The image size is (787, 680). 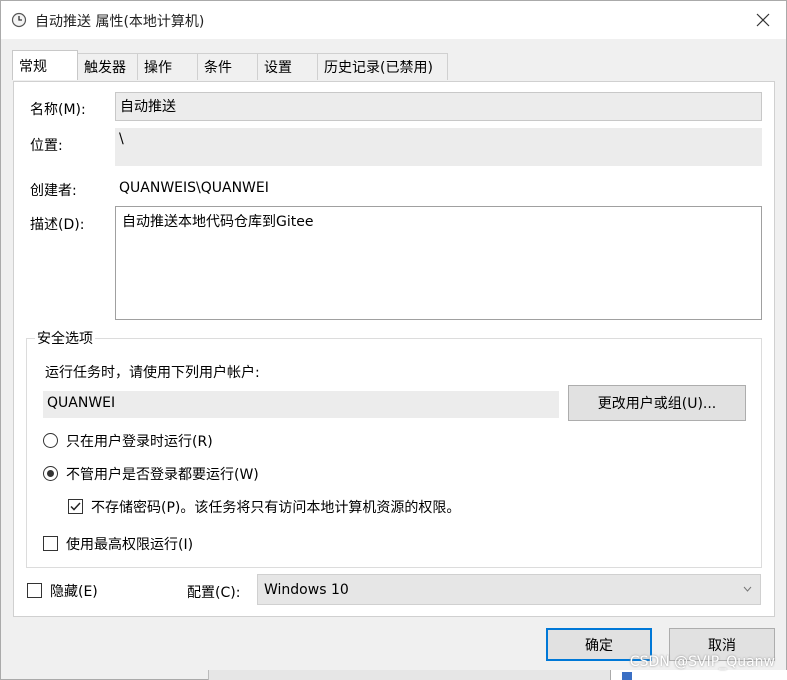 I want to click on name-field: 自动推送, so click(x=438, y=106).